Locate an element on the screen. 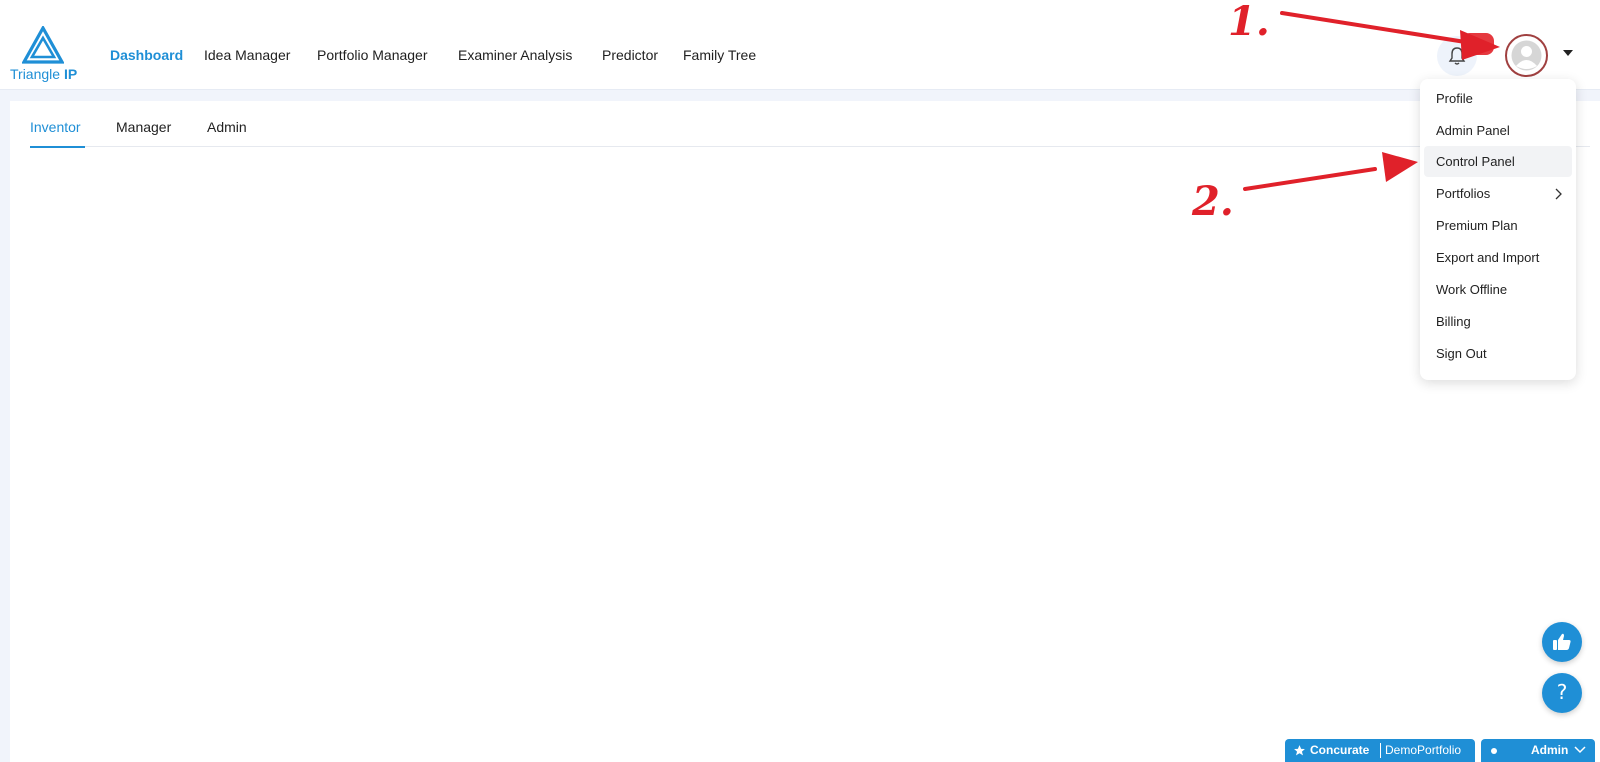  current-portfolio-tab: Concurate DemoPortfolio is located at coordinates (1380, 750).